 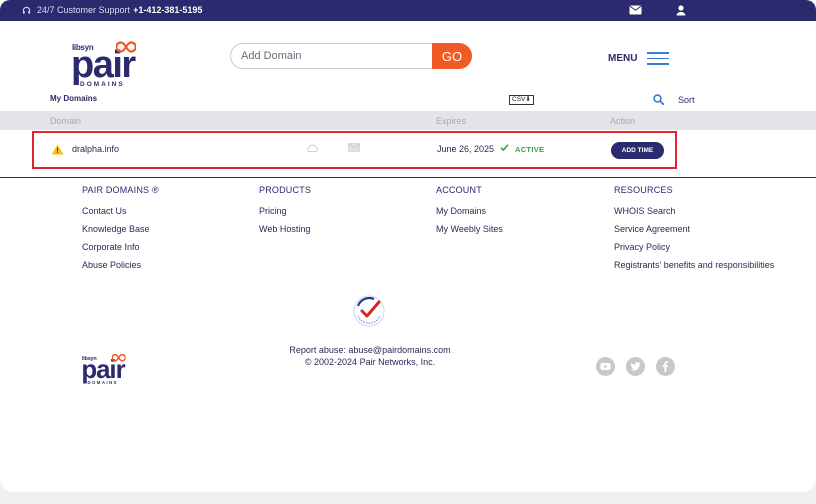 I want to click on footer-link-contact-us: Contact Us, so click(x=120, y=211).